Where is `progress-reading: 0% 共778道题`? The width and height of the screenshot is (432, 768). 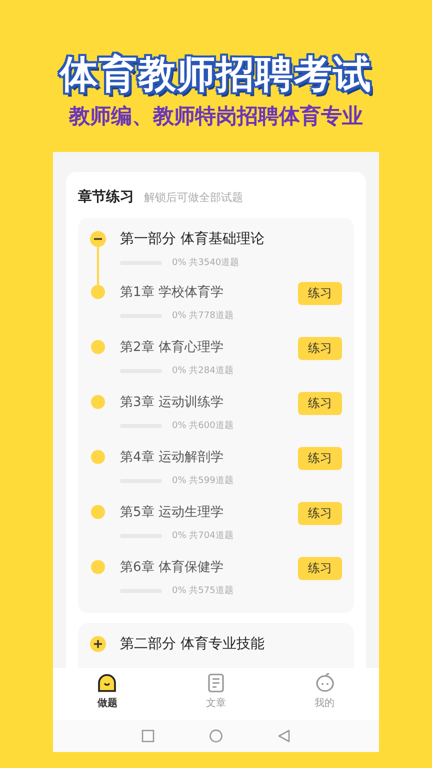 progress-reading: 0% 共778道题 is located at coordinates (203, 316).